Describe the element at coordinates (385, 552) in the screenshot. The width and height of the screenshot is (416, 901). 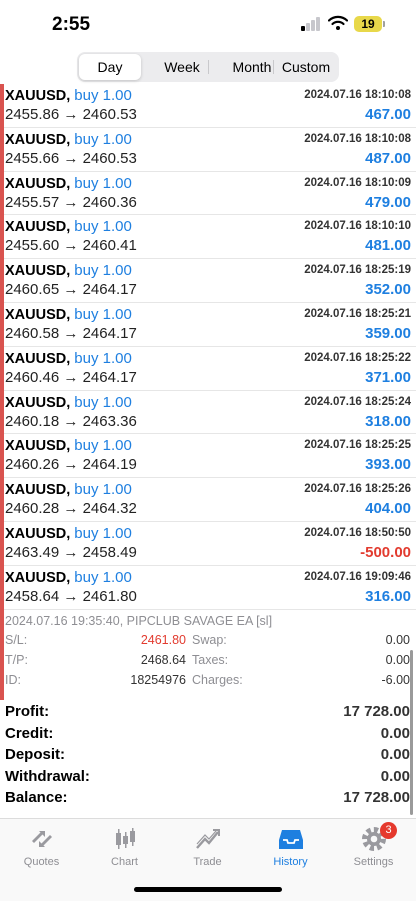
I see `deal-profit: -500.00` at that location.